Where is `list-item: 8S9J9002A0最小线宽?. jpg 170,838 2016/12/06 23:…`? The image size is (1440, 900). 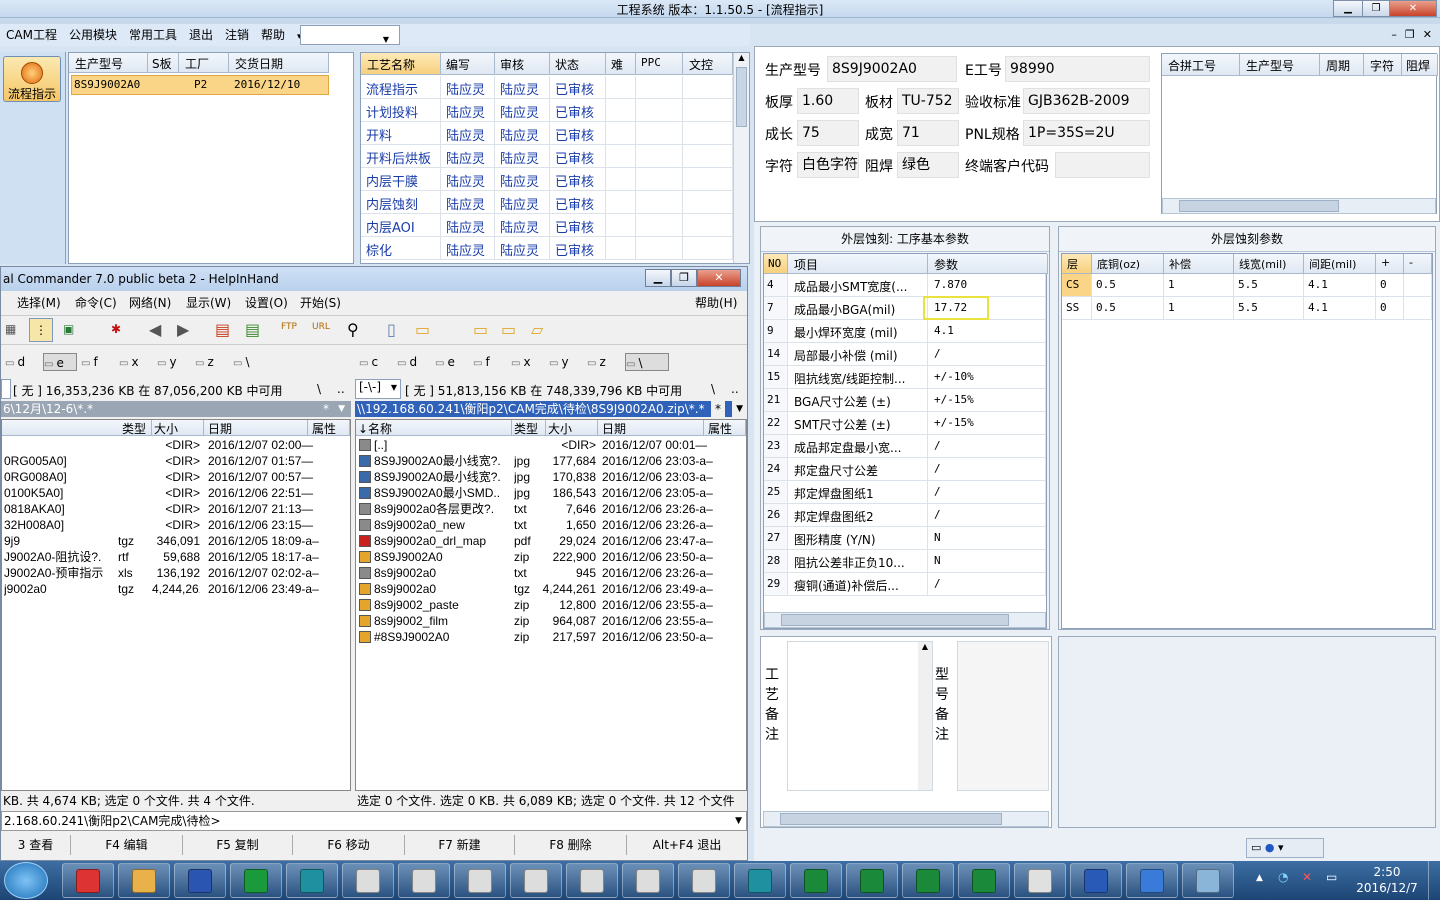 list-item: 8S9J9002A0最小线宽?. jpg 170,838 2016/12/06 23:… is located at coordinates (551, 477).